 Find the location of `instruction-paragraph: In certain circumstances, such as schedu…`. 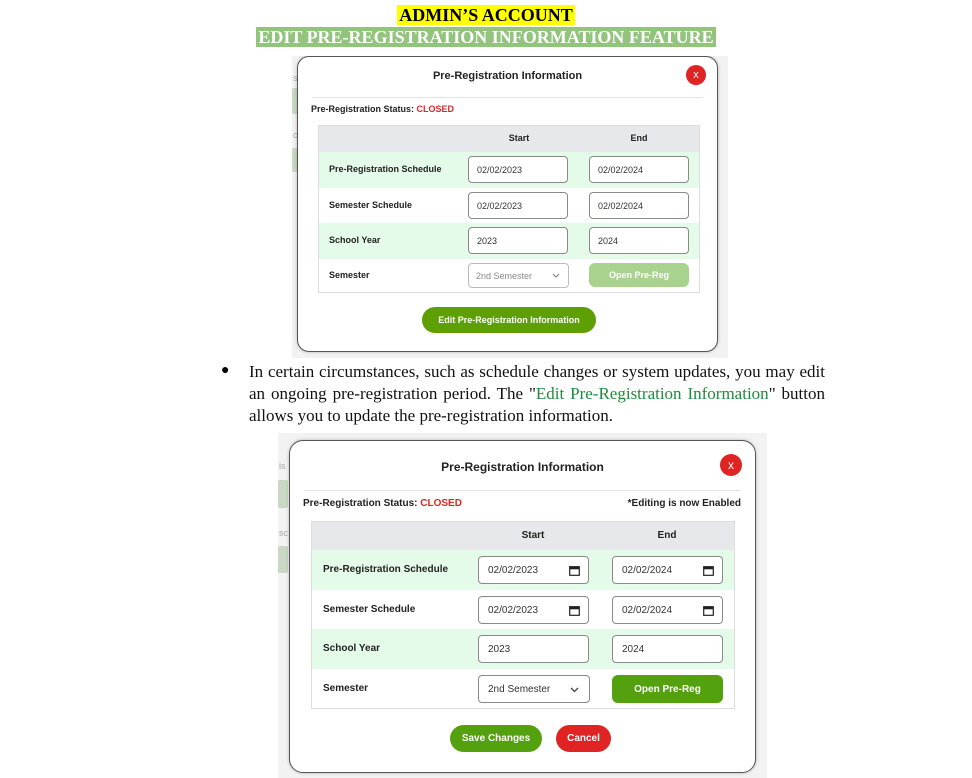

instruction-paragraph: In certain circumstances, such as schedu… is located at coordinates (537, 393).